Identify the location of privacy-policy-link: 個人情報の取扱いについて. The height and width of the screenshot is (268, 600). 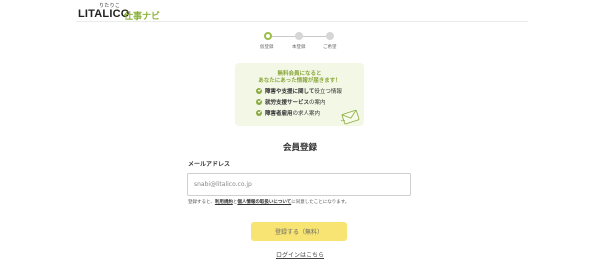
(264, 202).